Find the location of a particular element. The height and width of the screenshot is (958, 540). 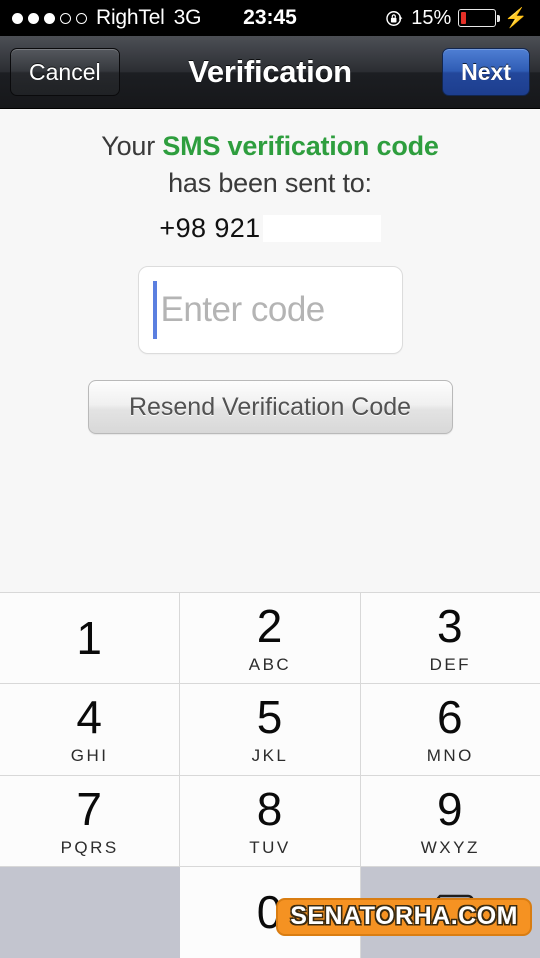

watermark-badge: SENATORHA.COM is located at coordinates (404, 917).